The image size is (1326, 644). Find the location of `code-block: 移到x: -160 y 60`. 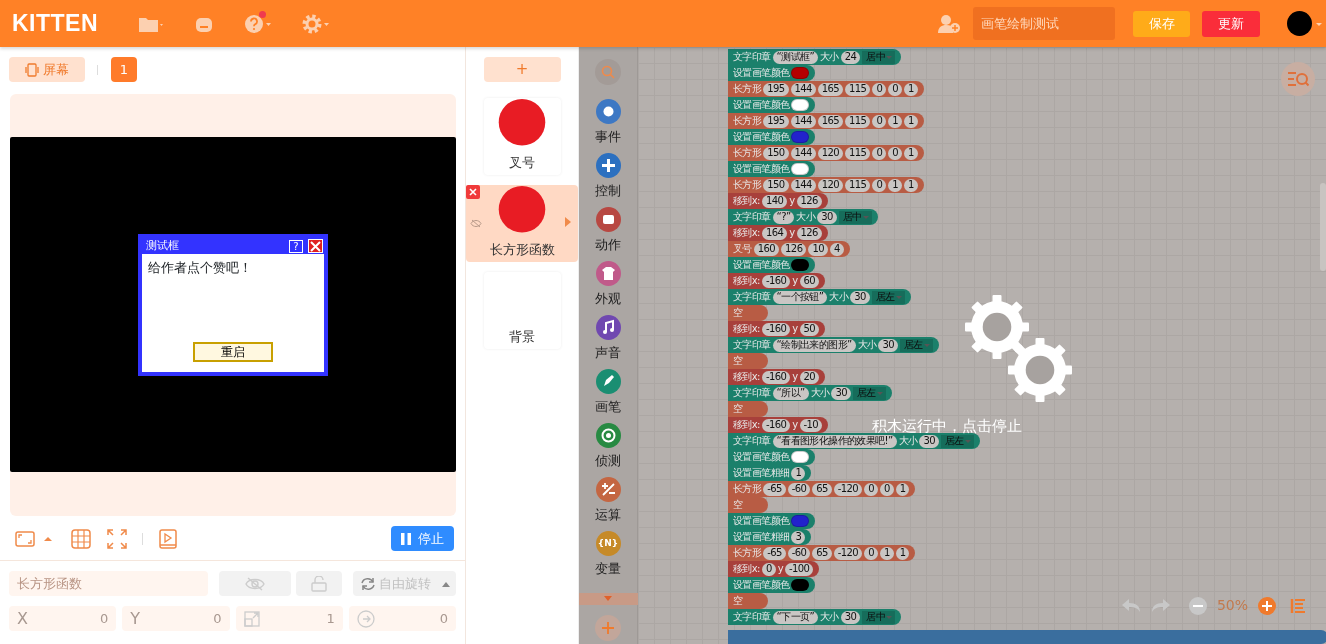

code-block: 移到x: -160 y 60 is located at coordinates (777, 281).